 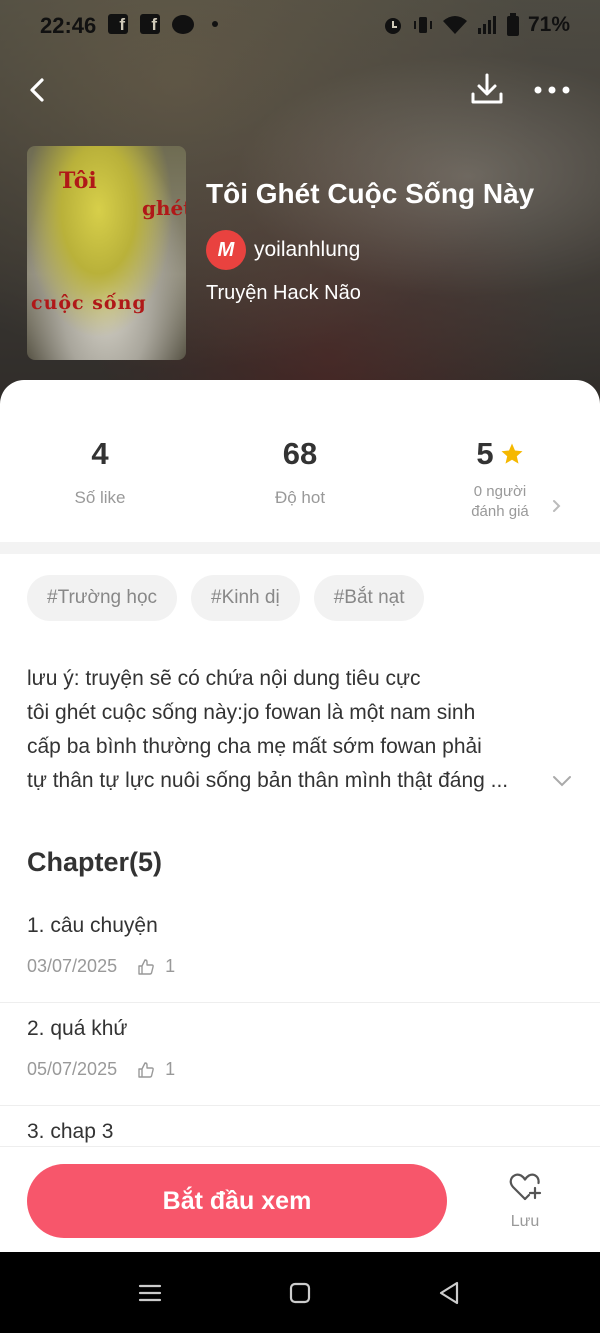 I want to click on section-divider, so click(x=300, y=548).